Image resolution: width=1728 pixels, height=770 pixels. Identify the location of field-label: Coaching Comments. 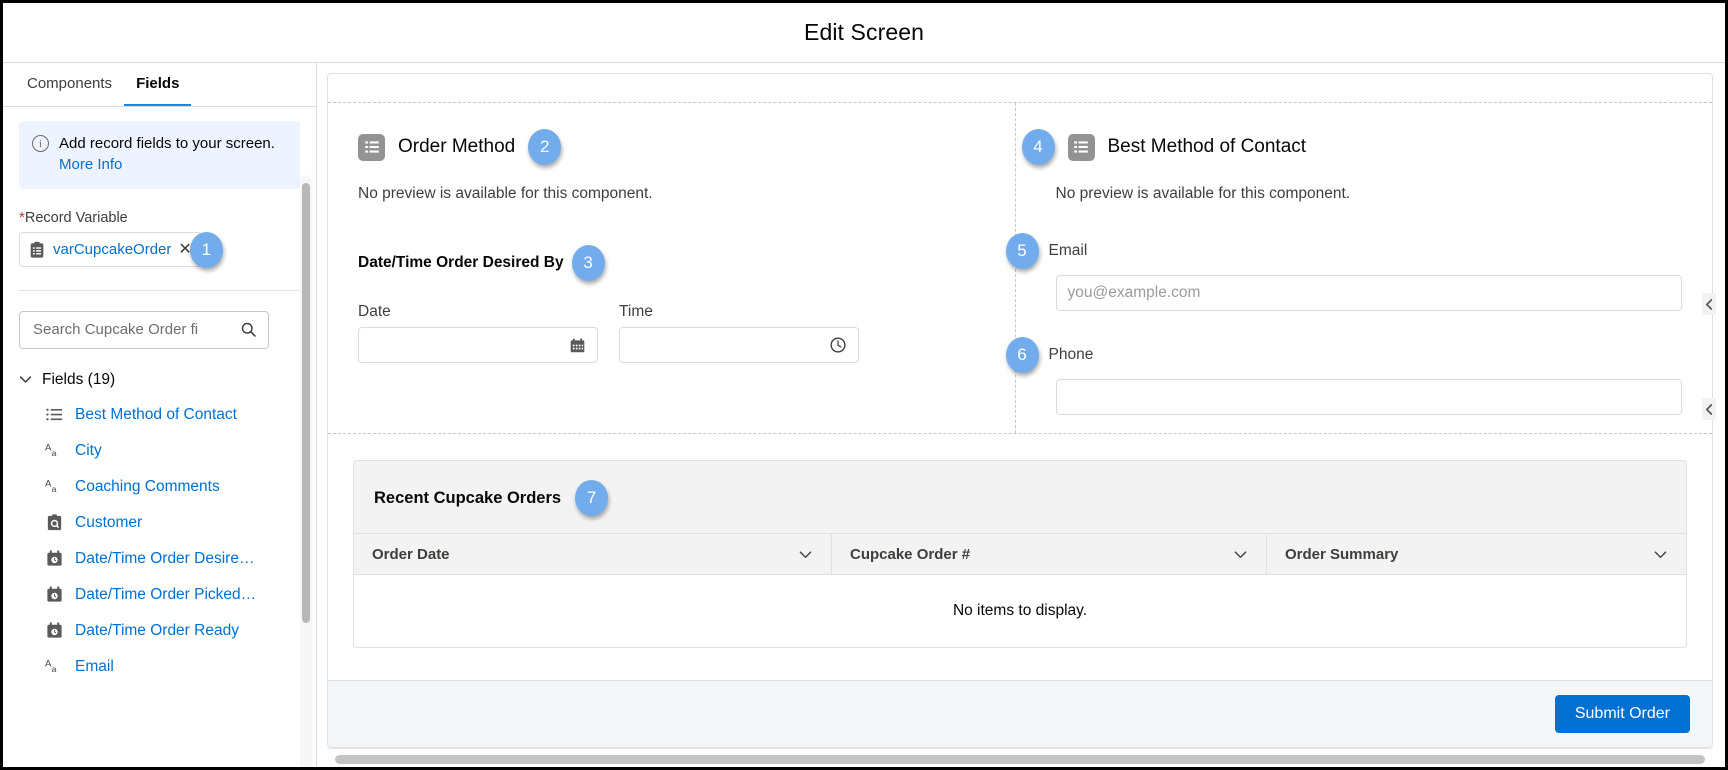
(147, 486).